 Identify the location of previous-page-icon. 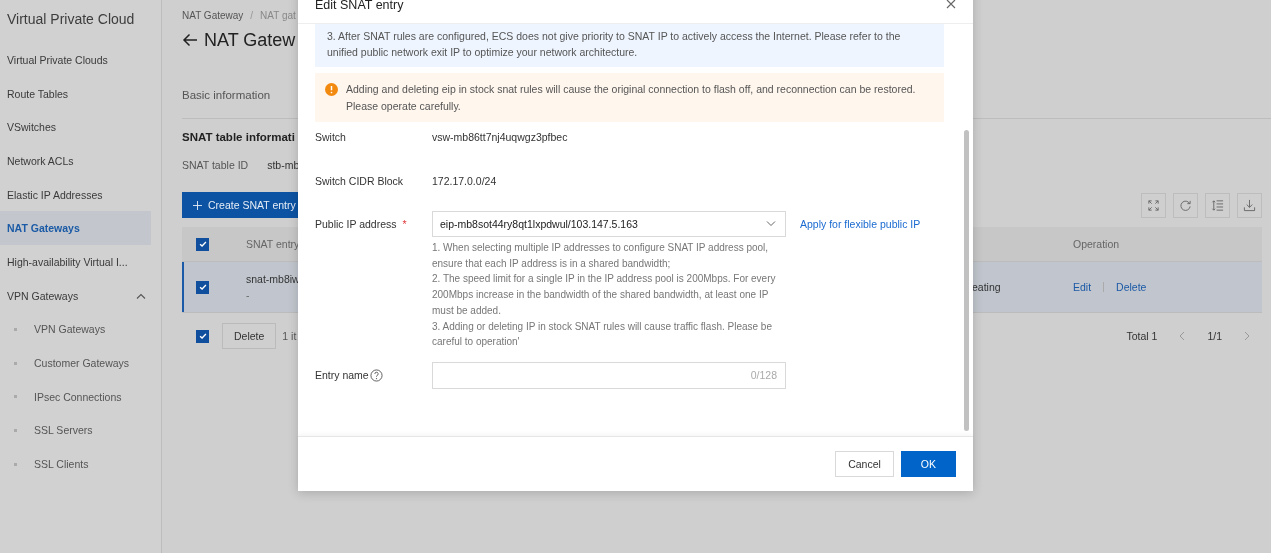
(1182, 336).